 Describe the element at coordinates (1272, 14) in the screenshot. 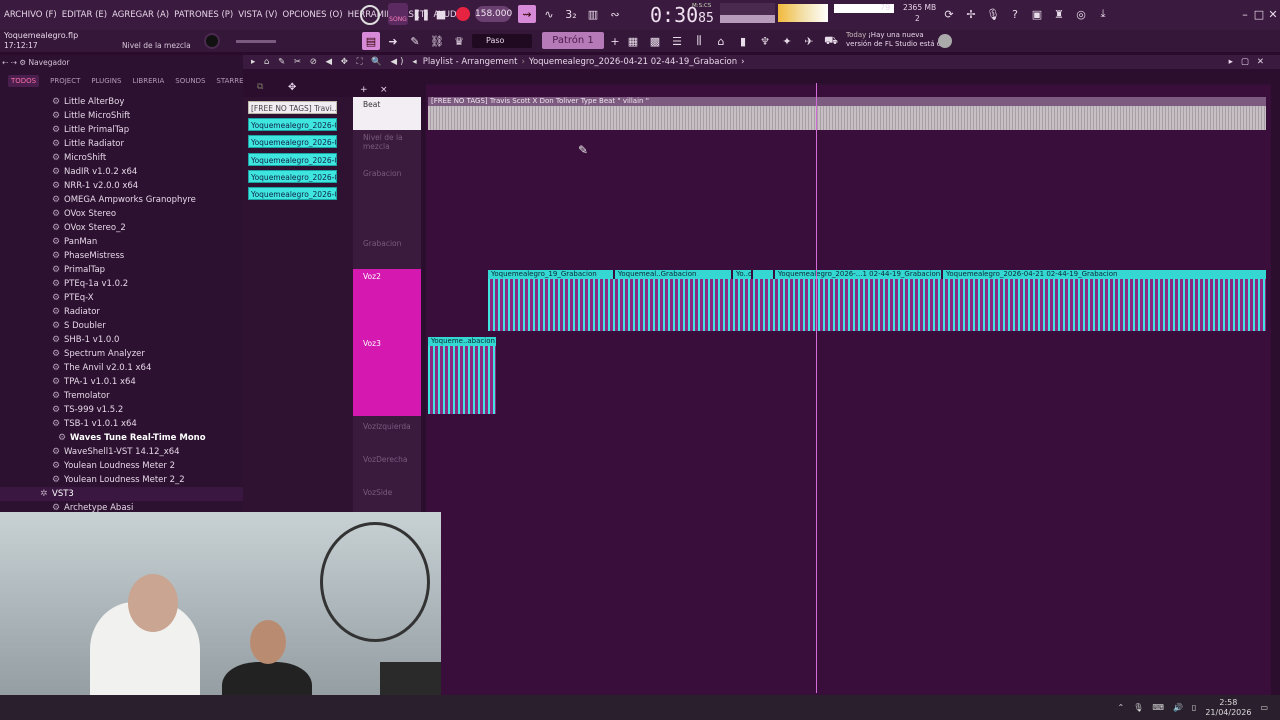

I see `close-icon: ✕` at that location.